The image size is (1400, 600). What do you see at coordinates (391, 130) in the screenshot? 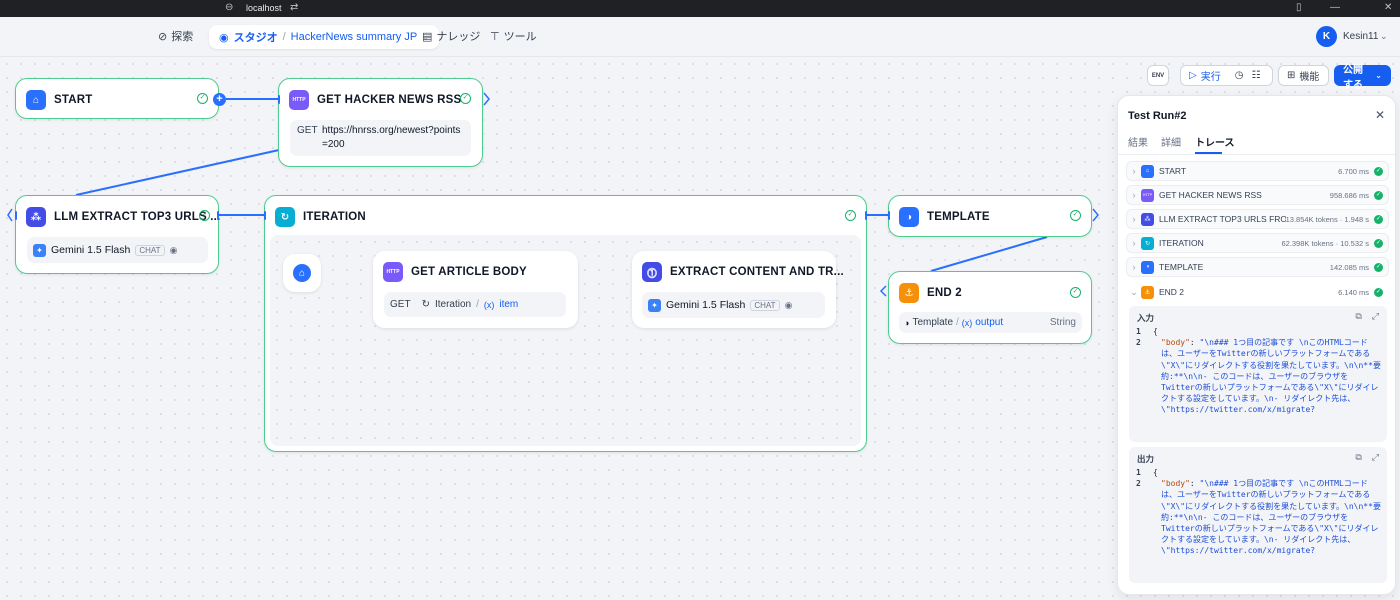
I see `http-url: https://hnrss.org/newest?points` at bounding box center [391, 130].